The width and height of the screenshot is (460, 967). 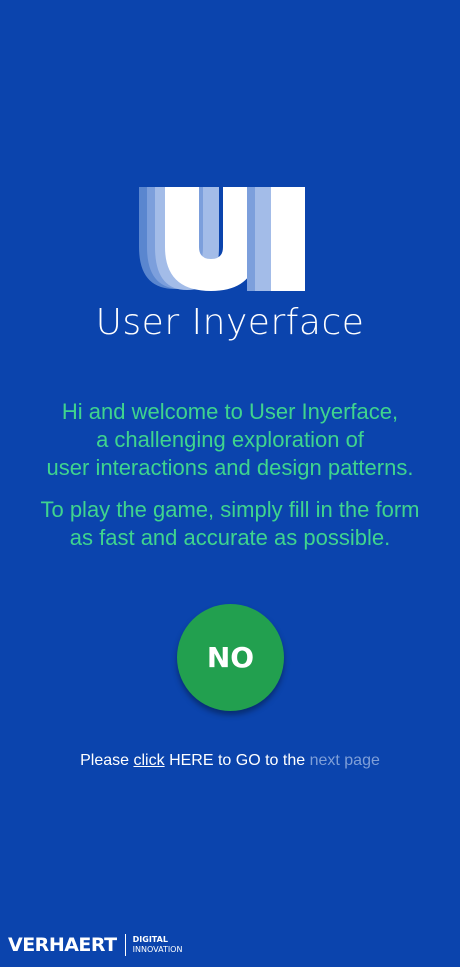 I want to click on app-title: User Inyerface, so click(x=230, y=322).